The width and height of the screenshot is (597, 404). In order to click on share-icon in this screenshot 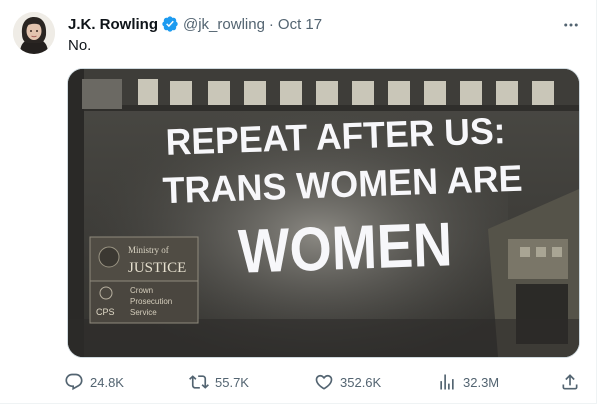, I will do `click(570, 382)`.